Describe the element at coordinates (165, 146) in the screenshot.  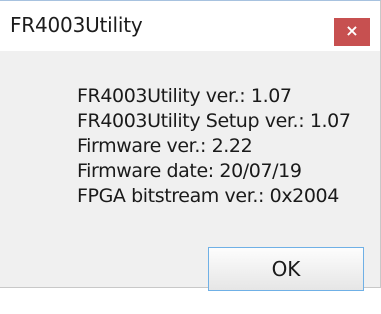
I see `firmware-version: Firmware ver.: 2.22` at that location.